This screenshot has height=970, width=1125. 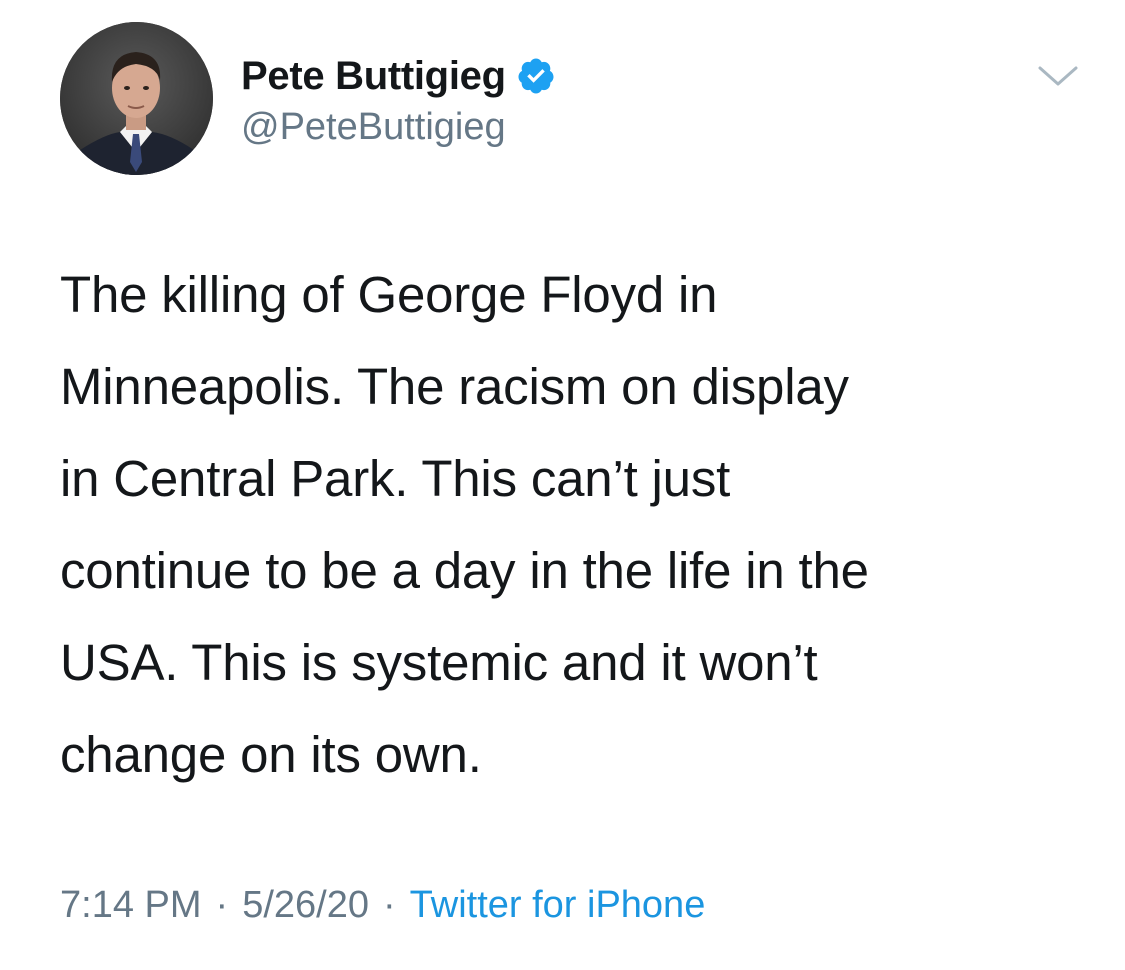 What do you see at coordinates (536, 76) in the screenshot?
I see `verified-badge-icon` at bounding box center [536, 76].